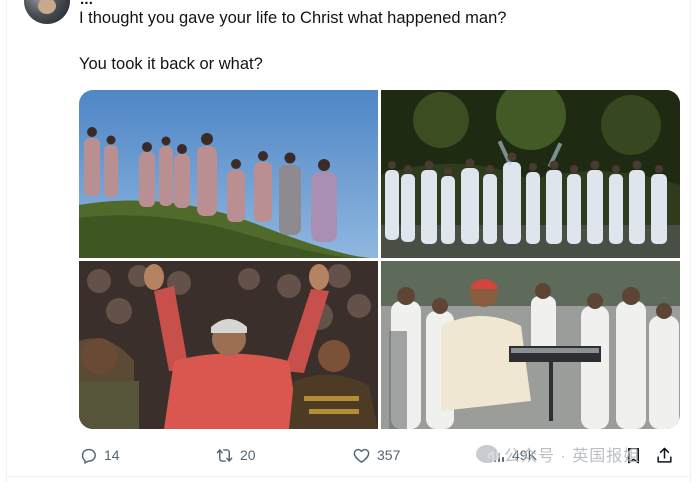 The height and width of the screenshot is (482, 696). I want to click on photo-choir-white-outdoor-icon, so click(530, 174).